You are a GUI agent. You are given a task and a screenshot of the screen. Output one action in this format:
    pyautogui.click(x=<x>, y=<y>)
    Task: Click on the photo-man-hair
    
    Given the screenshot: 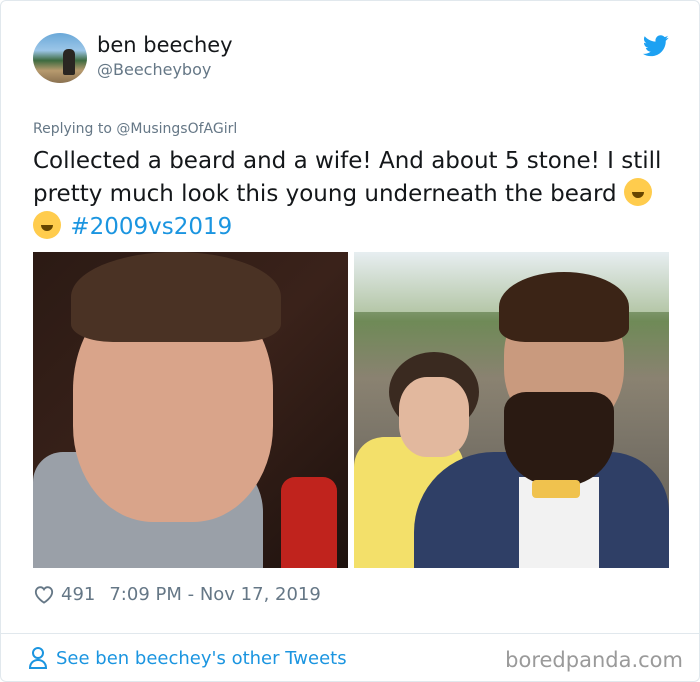 What is the action you would take?
    pyautogui.click(x=564, y=307)
    